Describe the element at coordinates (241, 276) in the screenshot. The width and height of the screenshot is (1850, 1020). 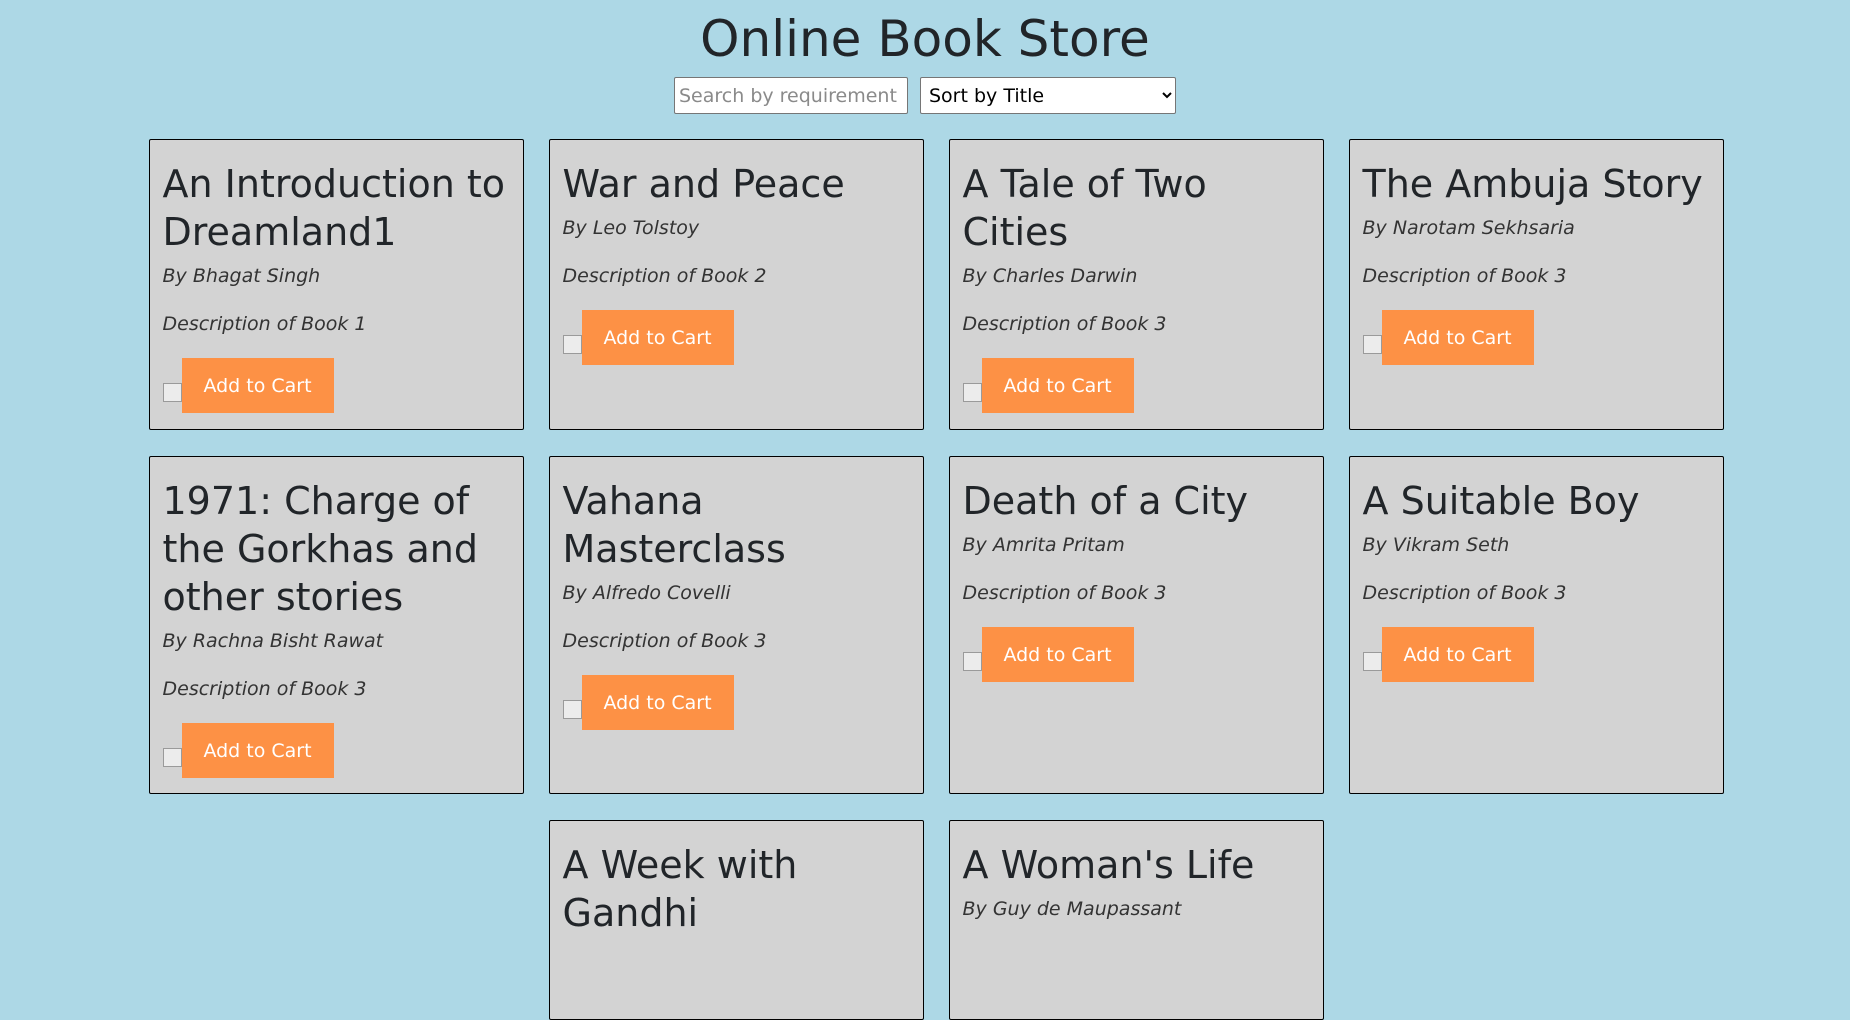
I see `book-author: By Bhagat Singh` at that location.